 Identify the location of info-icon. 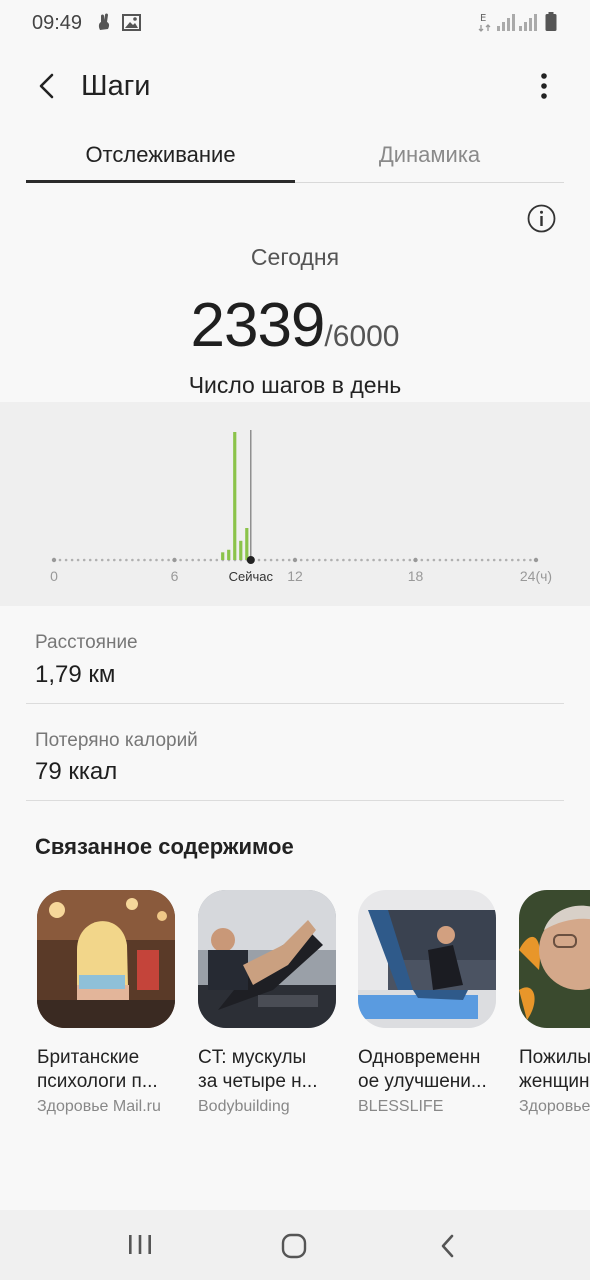
(541, 218).